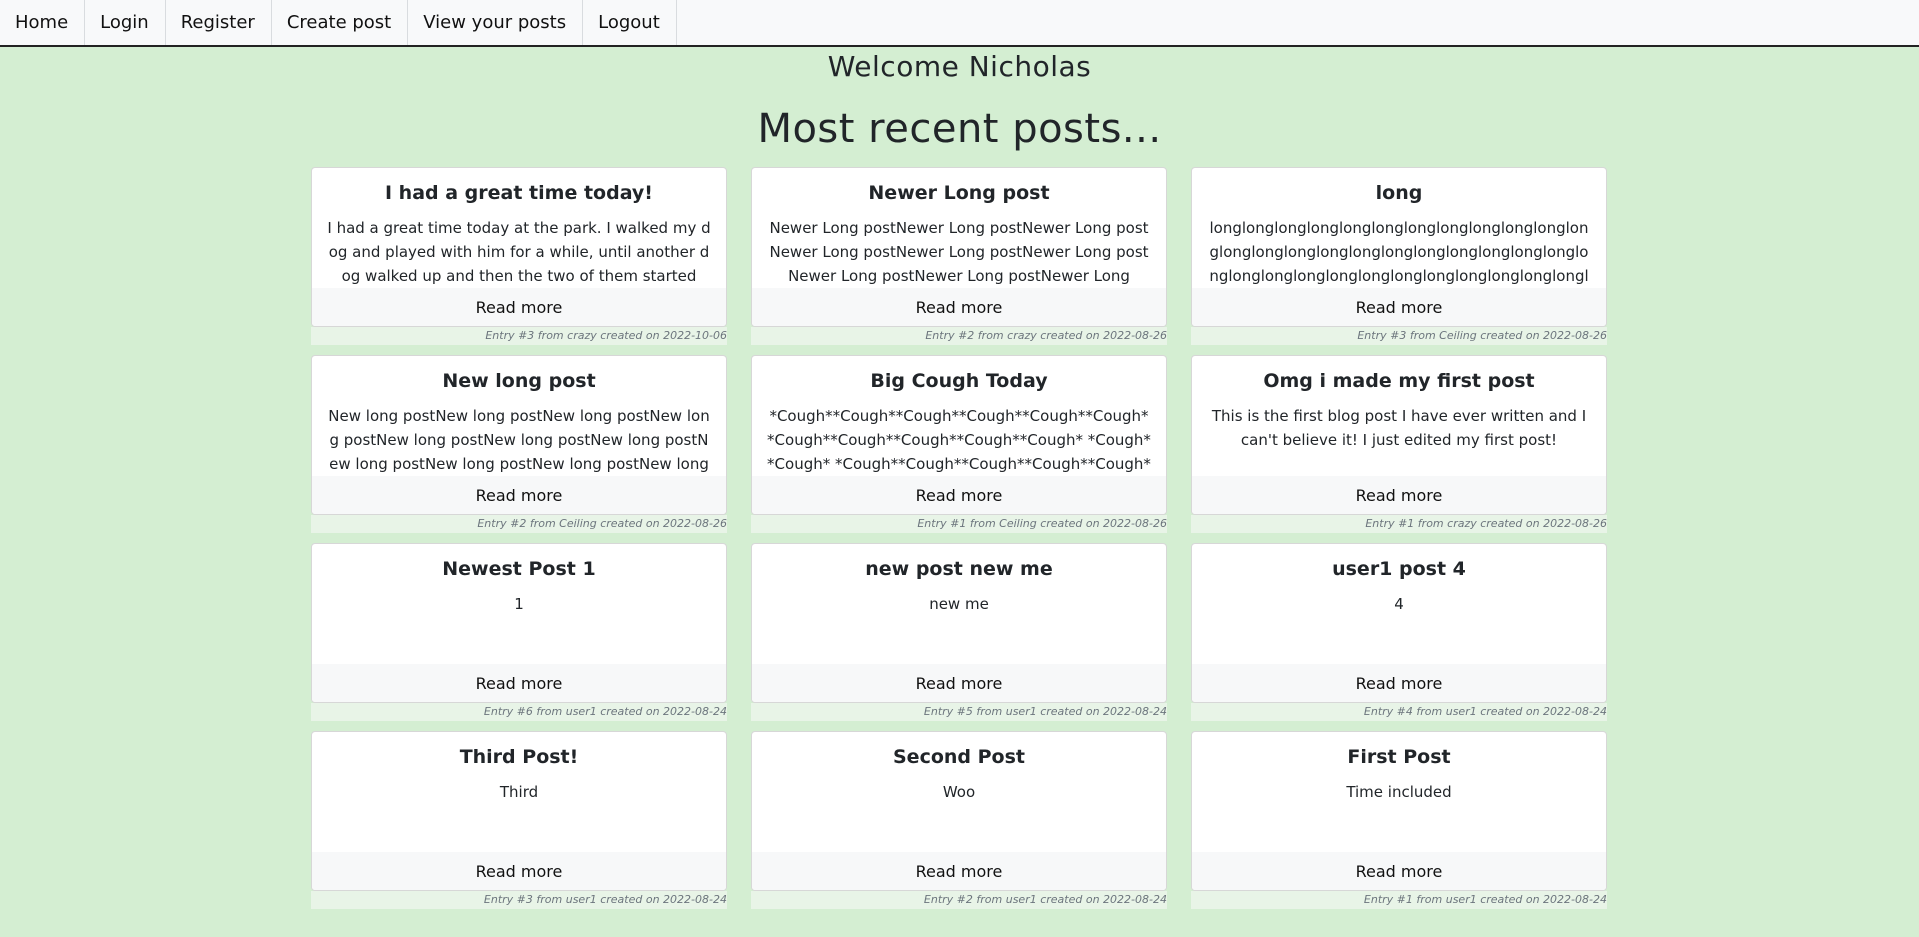  Describe the element at coordinates (959, 569) in the screenshot. I see `post-title: new post new me` at that location.